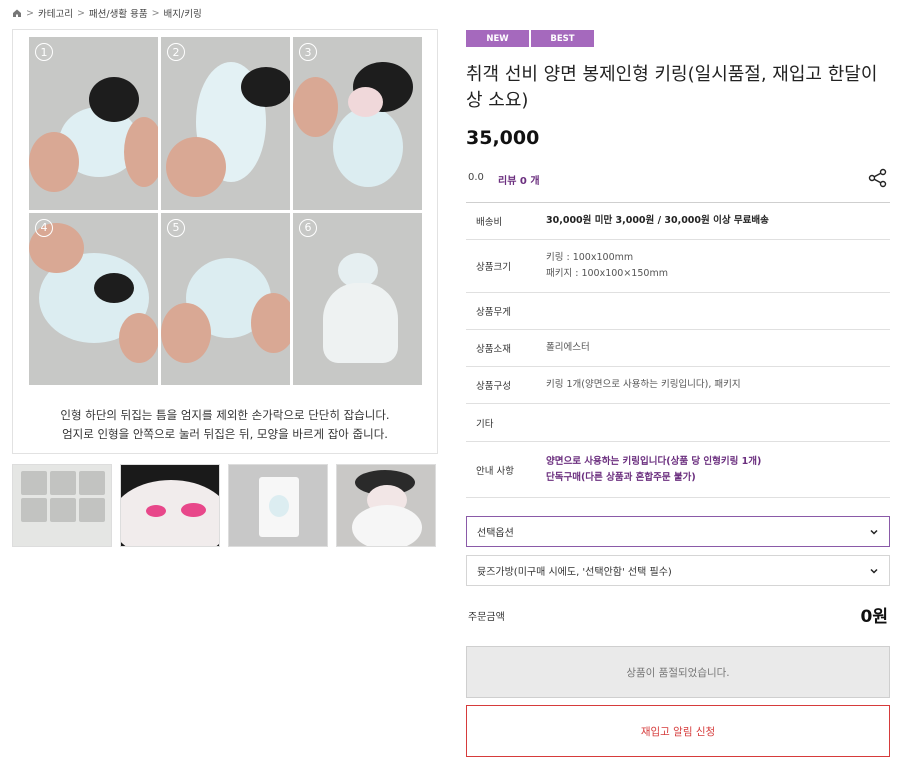 The height and width of the screenshot is (761, 900). I want to click on info-key: 상품소재, so click(493, 349).